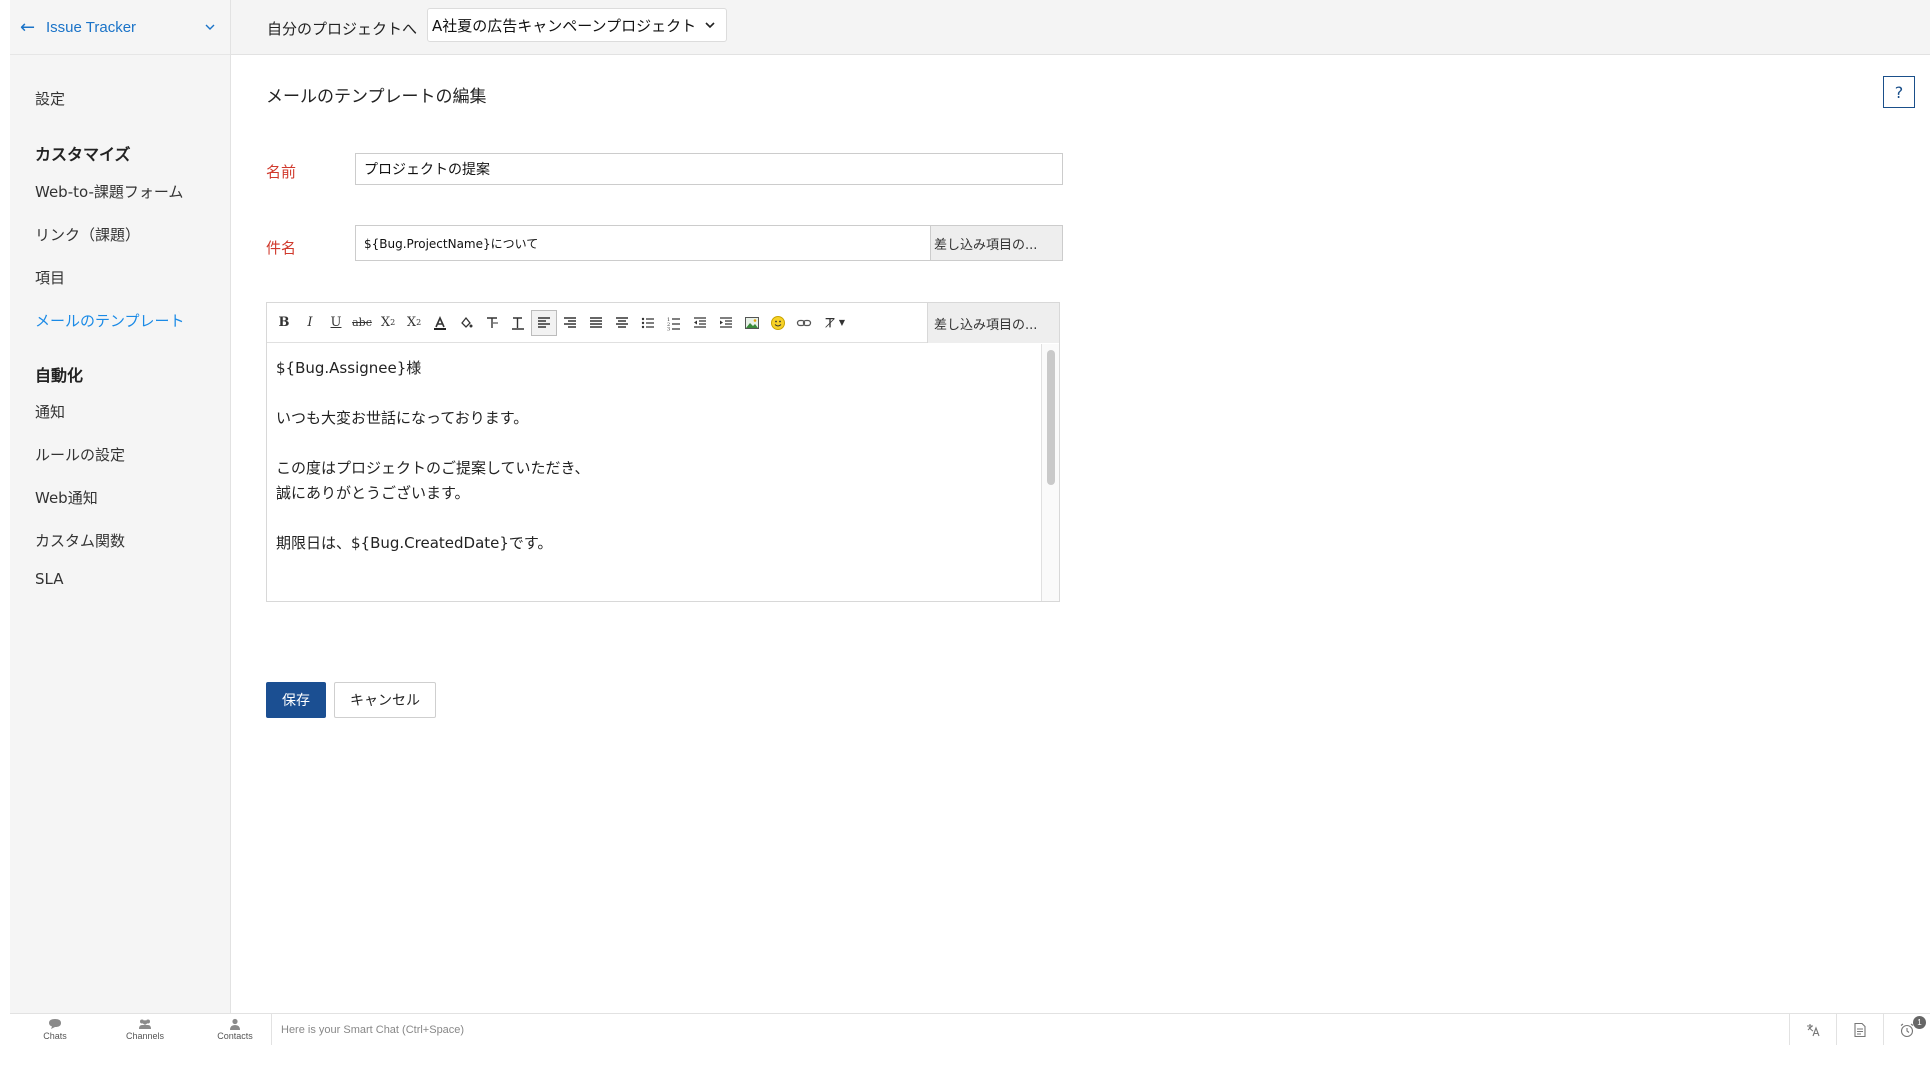 This screenshot has width=1930, height=1065. I want to click on group-icon, so click(145, 1024).